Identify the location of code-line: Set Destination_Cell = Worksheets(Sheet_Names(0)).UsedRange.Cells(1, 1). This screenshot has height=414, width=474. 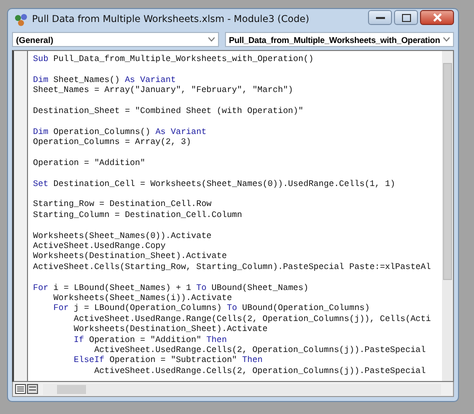
(214, 184).